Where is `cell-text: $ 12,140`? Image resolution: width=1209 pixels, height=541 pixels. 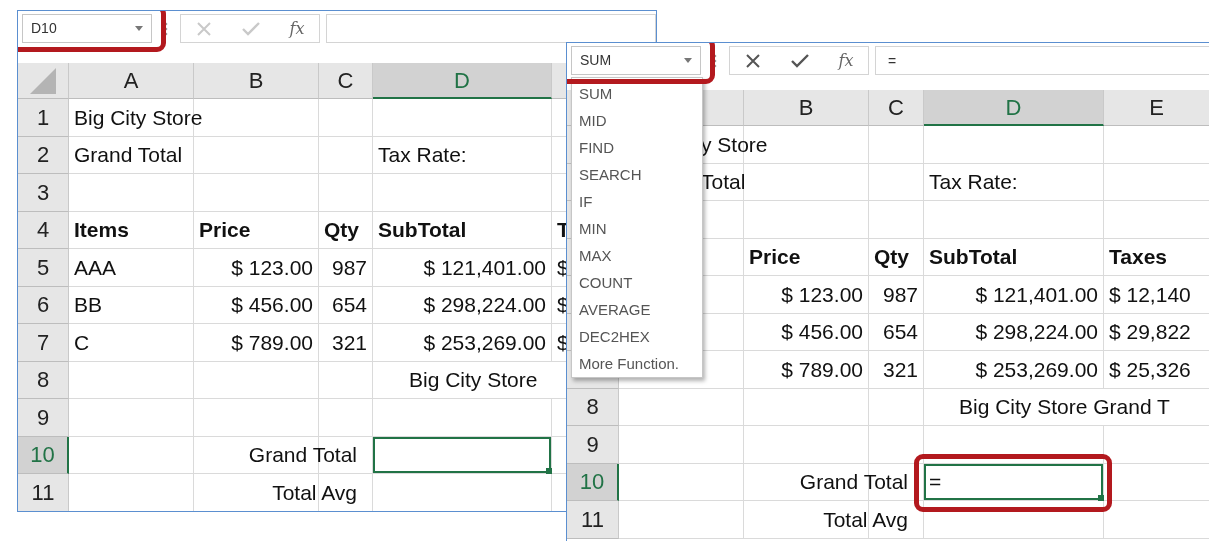 cell-text: $ 12,140 is located at coordinates (1150, 294).